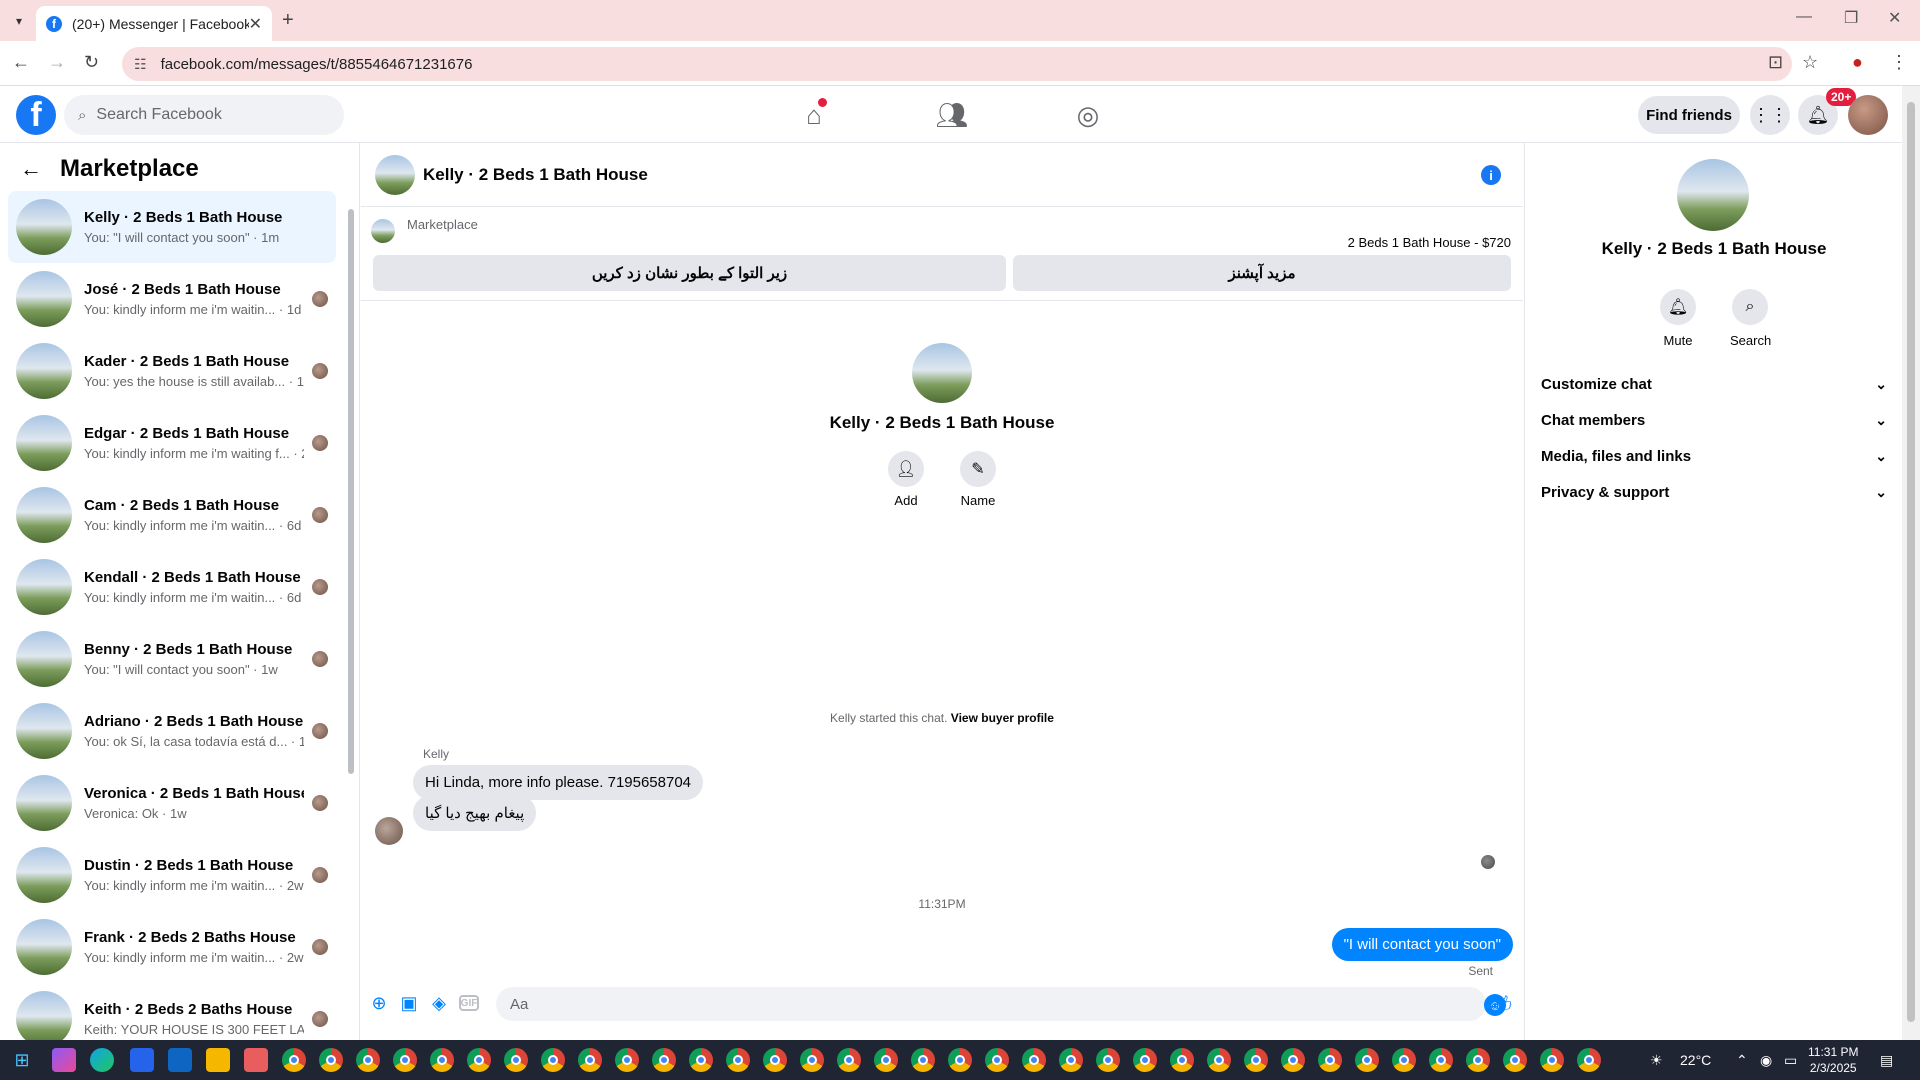  I want to click on view-buyer-profile-link: View buyer profile, so click(1002, 718).